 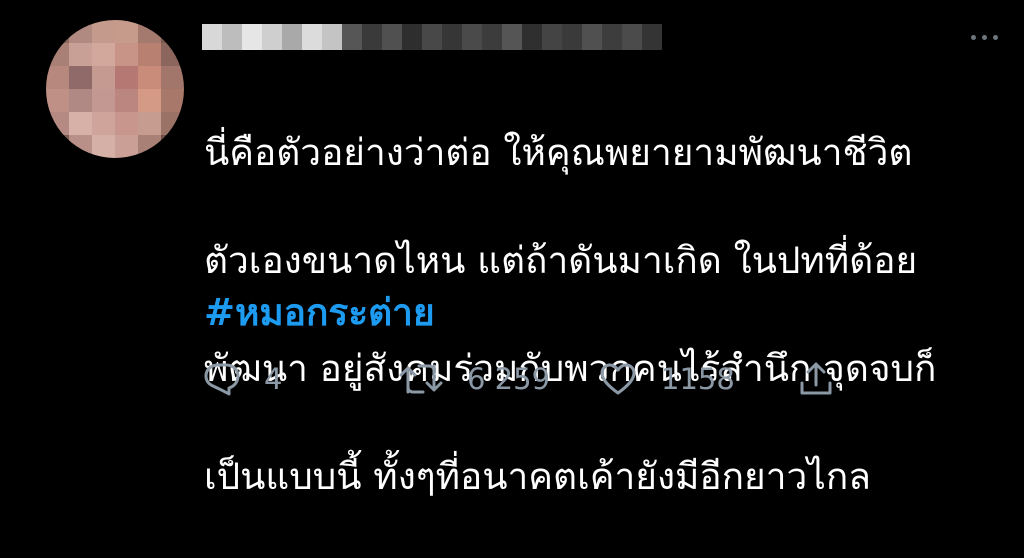 I want to click on more-options-icon, so click(x=984, y=37).